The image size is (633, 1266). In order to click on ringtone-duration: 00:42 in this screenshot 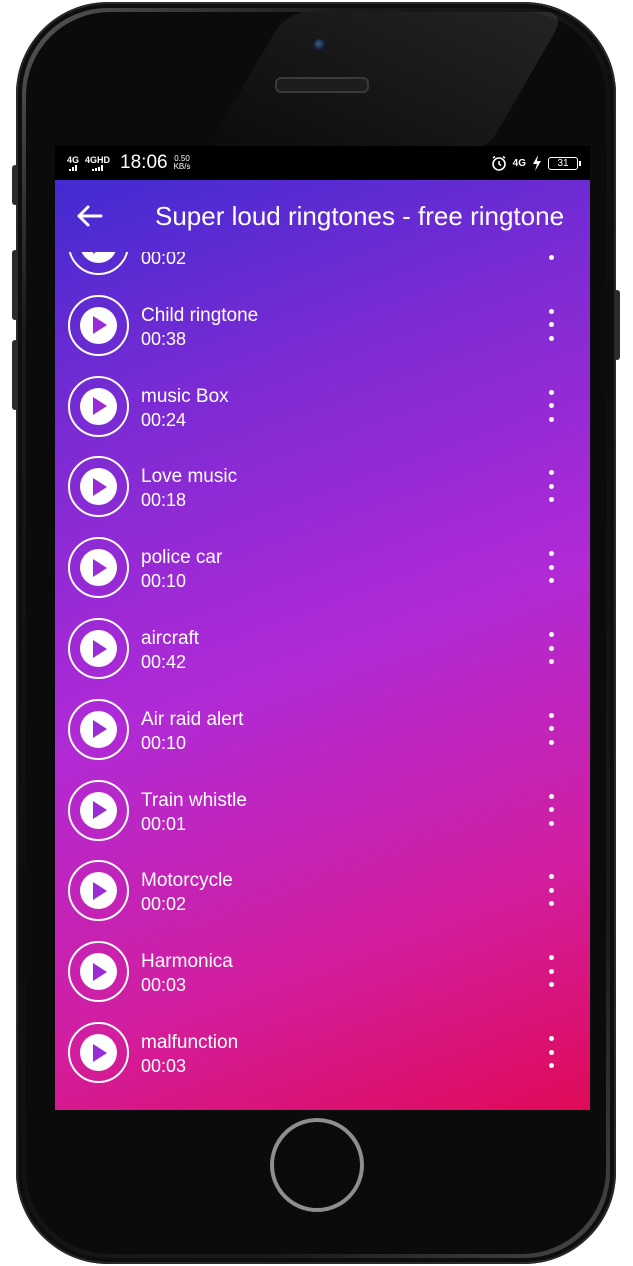, I will do `click(164, 662)`.